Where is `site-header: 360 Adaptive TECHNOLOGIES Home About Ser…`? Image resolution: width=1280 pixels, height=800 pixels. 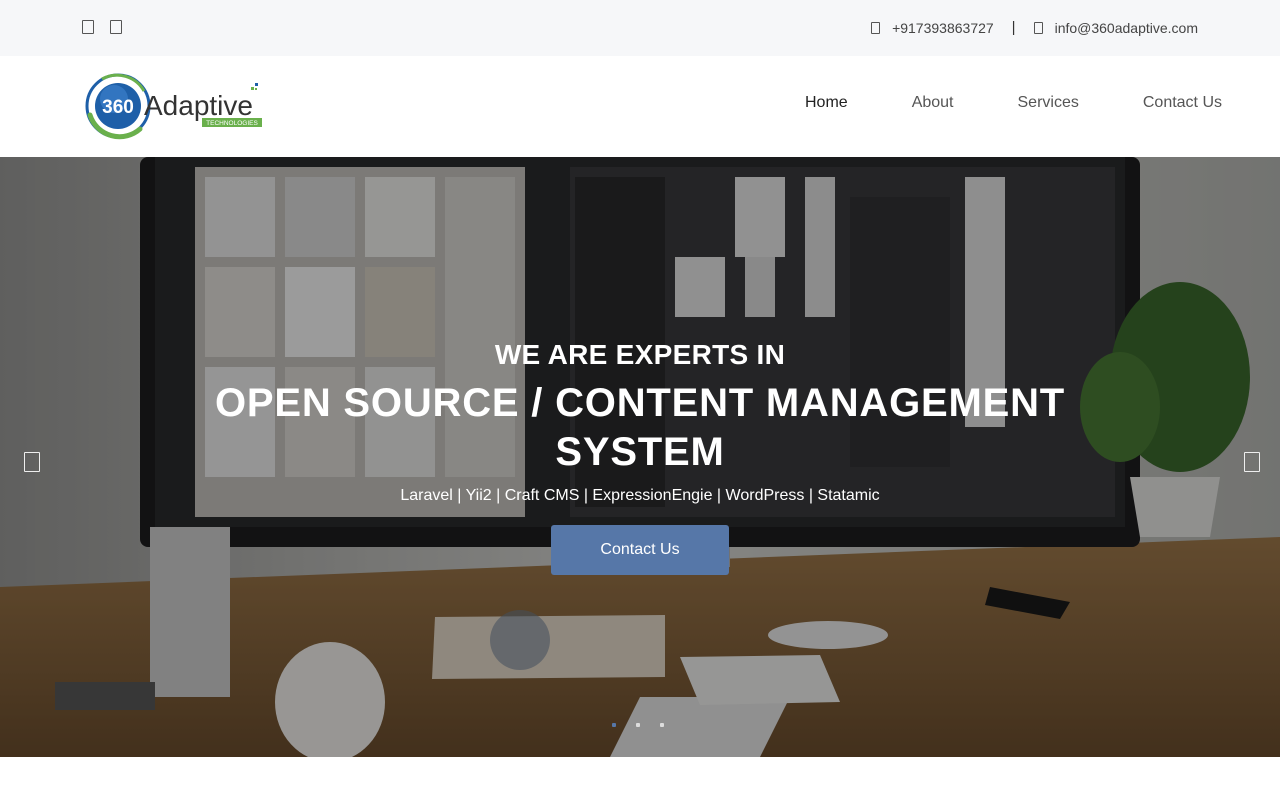
site-header: 360 Adaptive TECHNOLOGIES Home About Ser… is located at coordinates (640, 106).